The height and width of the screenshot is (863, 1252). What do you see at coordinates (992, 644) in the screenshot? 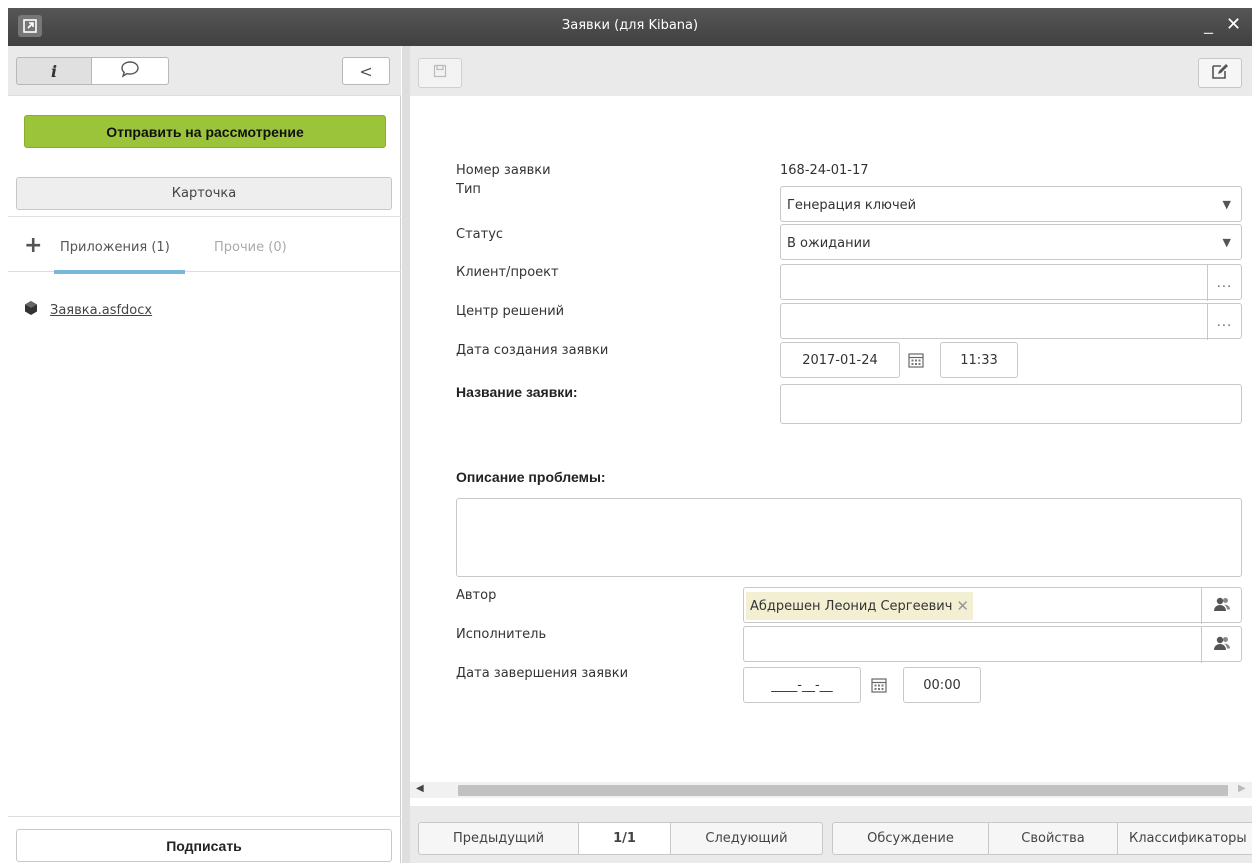
I see `executor-field` at bounding box center [992, 644].